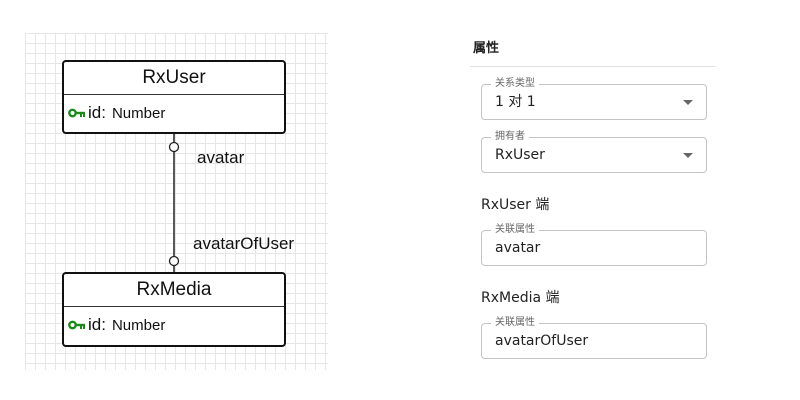 The width and height of the screenshot is (800, 400). What do you see at coordinates (243, 244) in the screenshot?
I see `relation-target-label: avatarOfUser` at bounding box center [243, 244].